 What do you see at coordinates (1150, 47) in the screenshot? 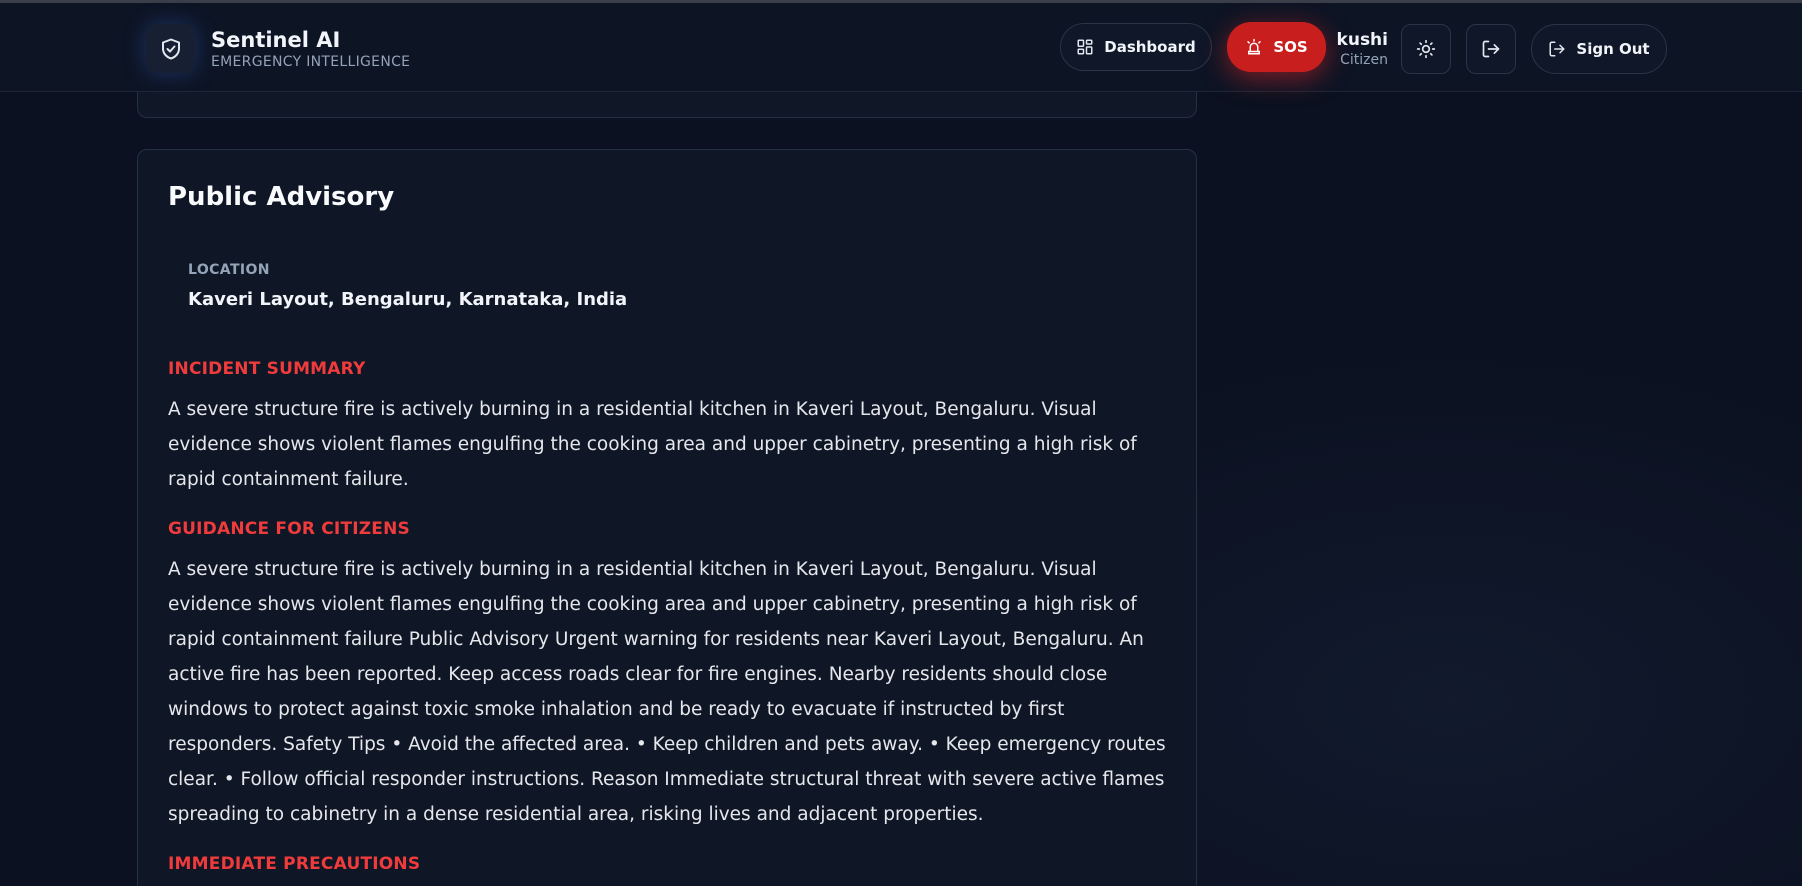
I see `dashboard-label: Dashboard` at bounding box center [1150, 47].